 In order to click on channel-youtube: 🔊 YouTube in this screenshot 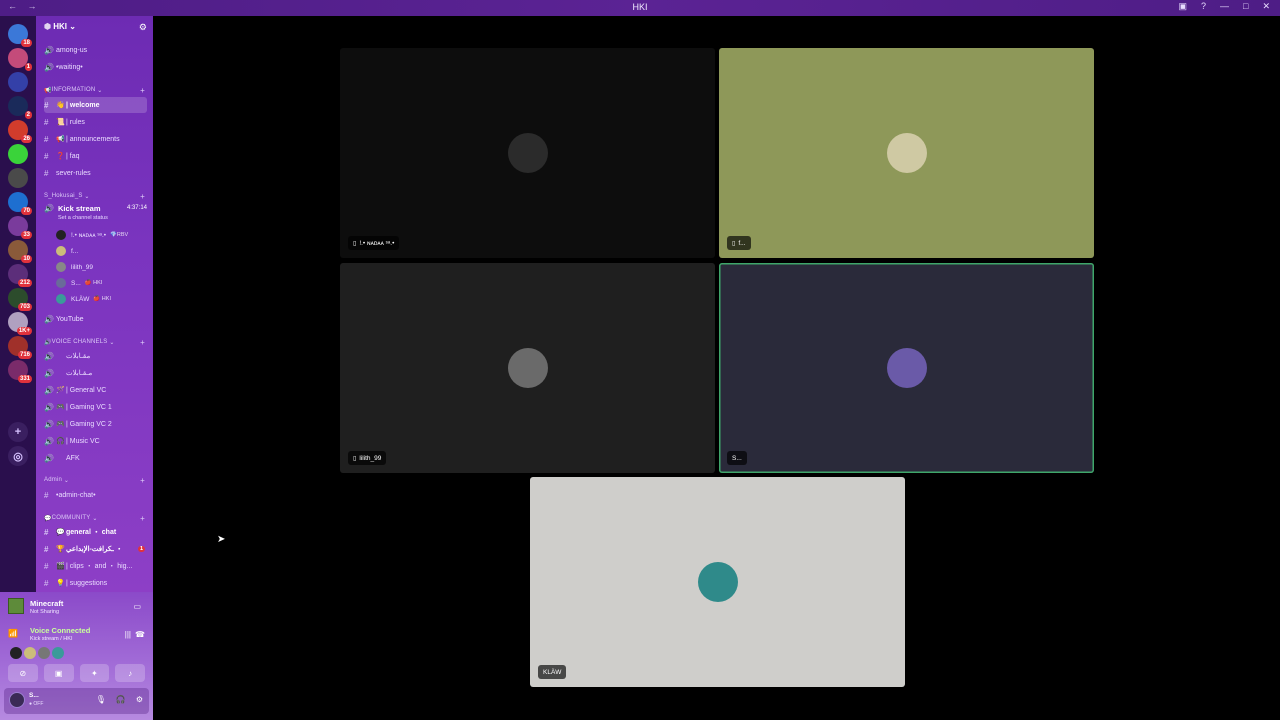, I will do `click(95, 319)`.